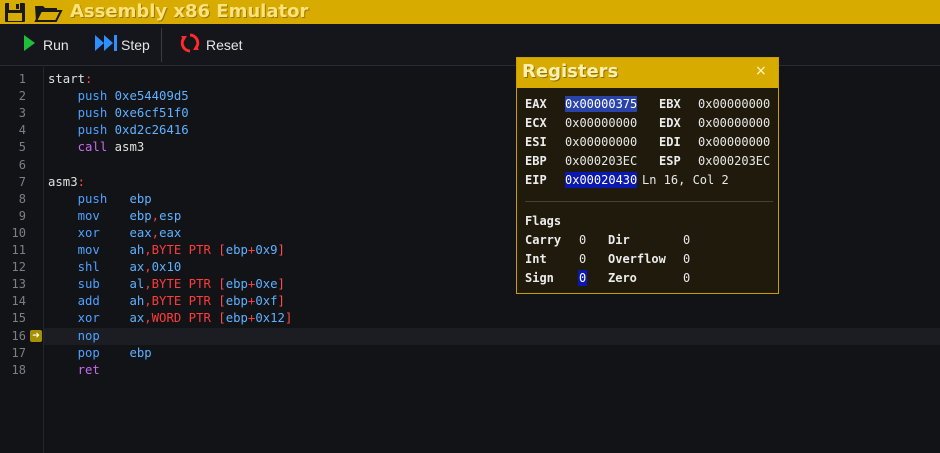 Image resolution: width=940 pixels, height=453 pixels. Describe the element at coordinates (181, 318) in the screenshot. I see `code-token: ,WORD PTR` at that location.